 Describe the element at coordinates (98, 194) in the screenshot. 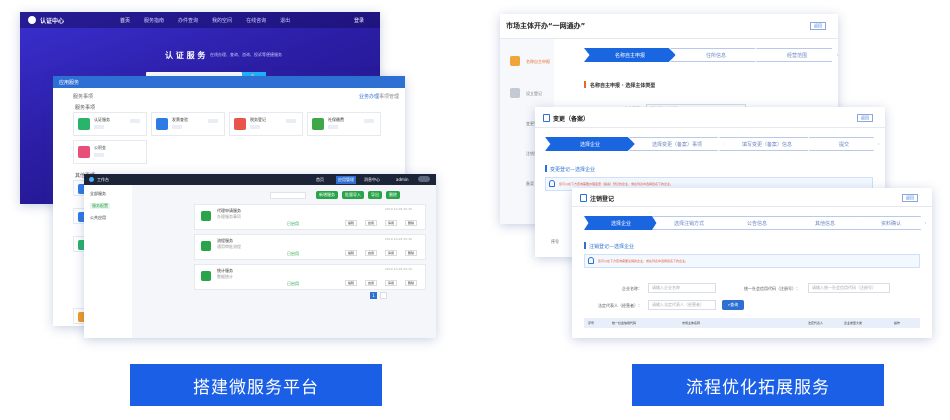

I see `sidebar-item: 全部服务` at that location.